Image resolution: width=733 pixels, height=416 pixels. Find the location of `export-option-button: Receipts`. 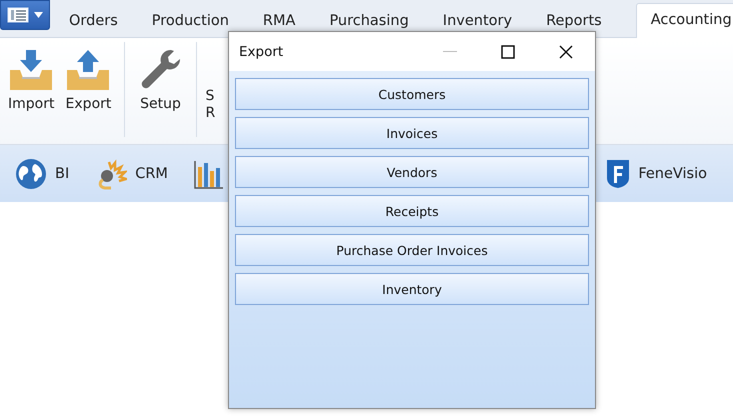

export-option-button: Receipts is located at coordinates (412, 211).